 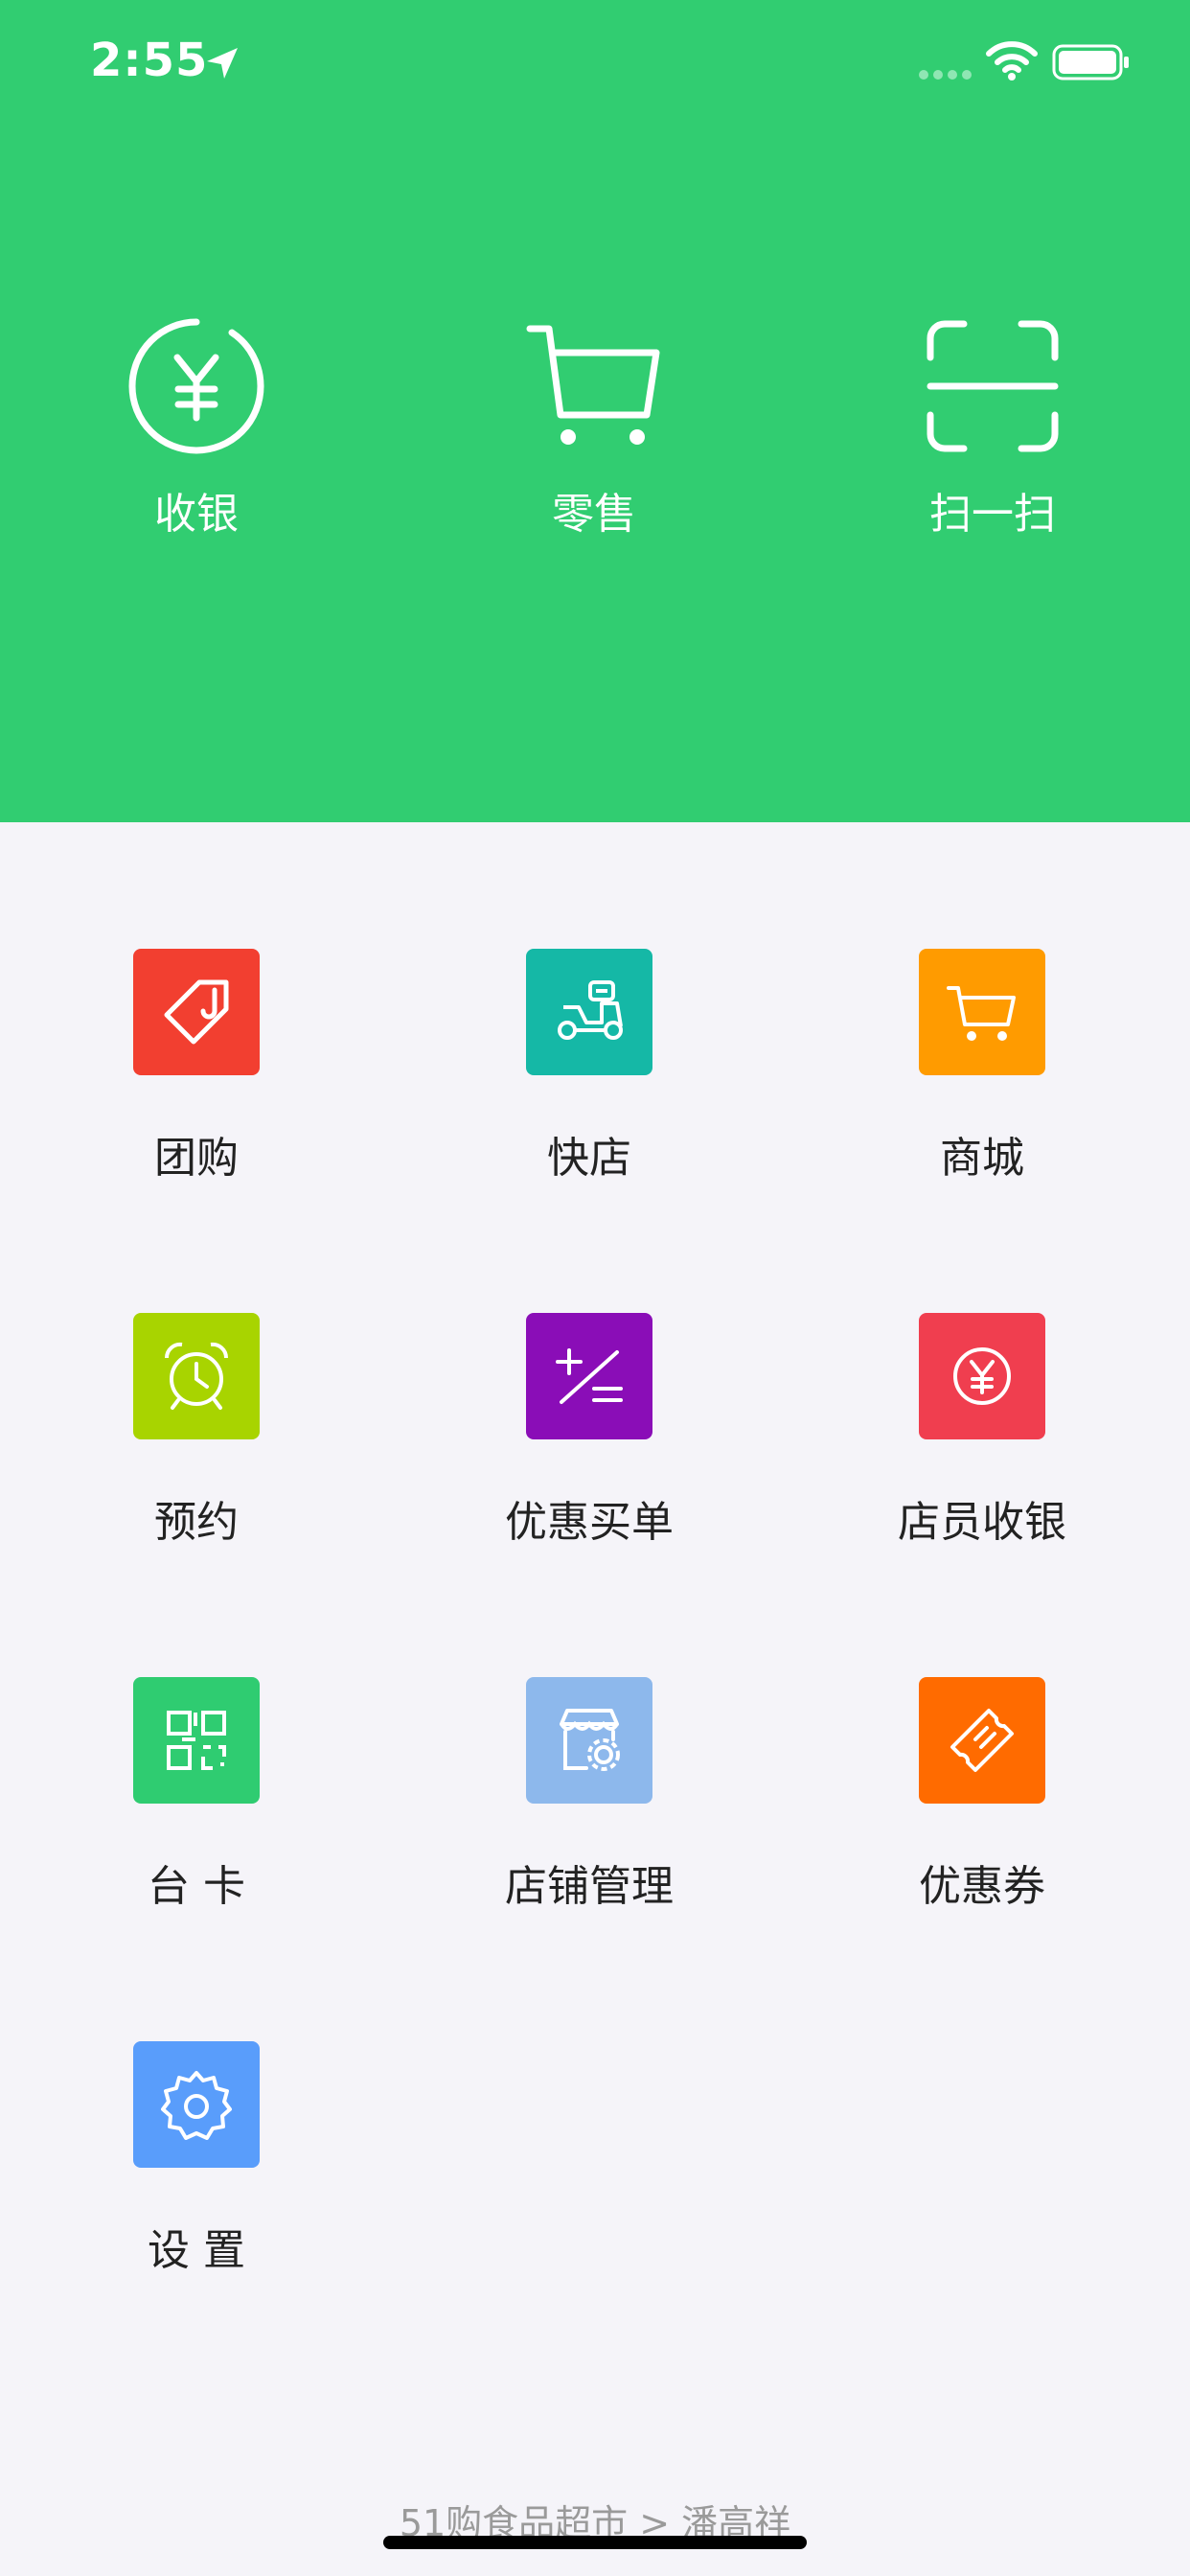 I want to click on scan-button: 扫一扫, so click(x=993, y=439).